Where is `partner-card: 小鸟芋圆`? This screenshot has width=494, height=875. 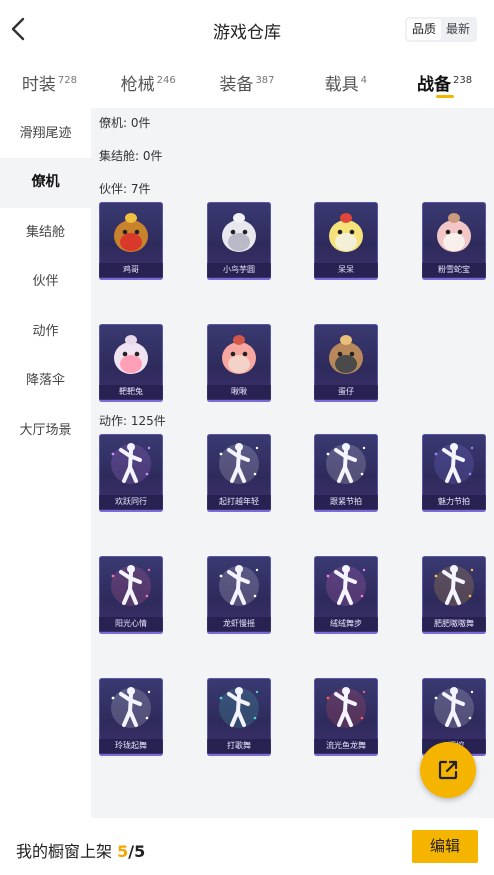 partner-card: 小鸟芋圆 is located at coordinates (239, 241).